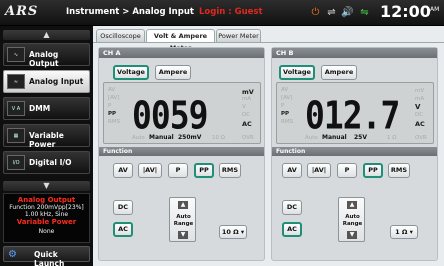 Image resolution: width=444 pixels, height=266 pixels. Describe the element at coordinates (44, 59) in the screenshot. I see `sidebar-item-label: Analog Output` at that location.